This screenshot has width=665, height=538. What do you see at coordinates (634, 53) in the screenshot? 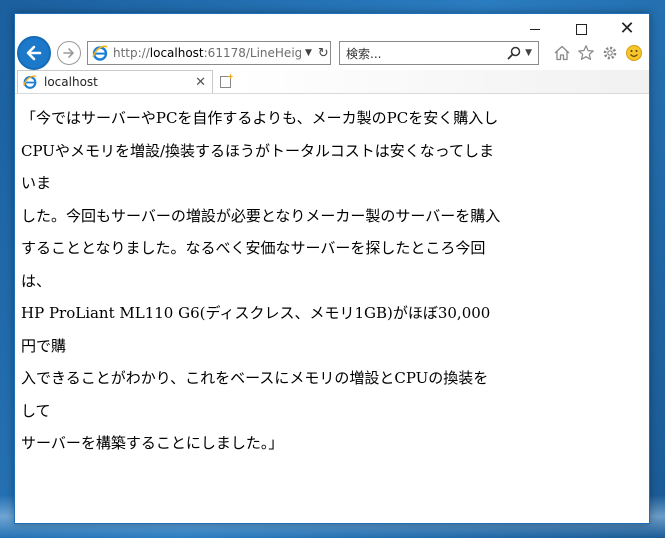
I see `feedback-smiley-icon` at bounding box center [634, 53].